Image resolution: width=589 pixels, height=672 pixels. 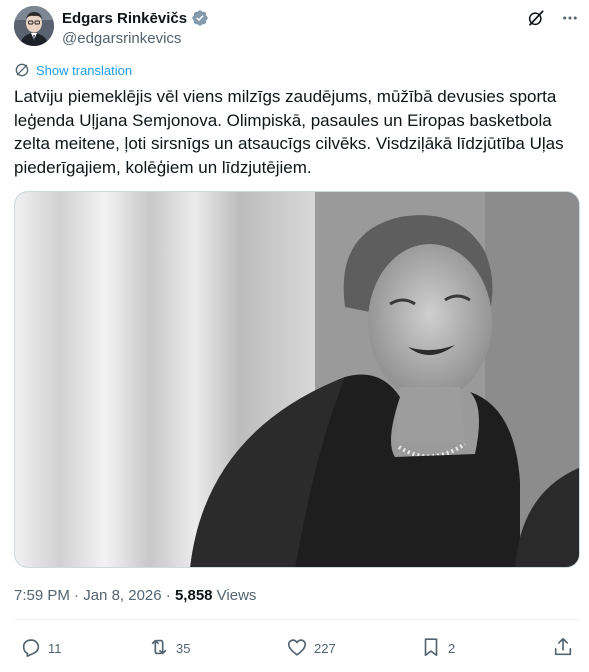 What do you see at coordinates (570, 18) in the screenshot?
I see `more-icon` at bounding box center [570, 18].